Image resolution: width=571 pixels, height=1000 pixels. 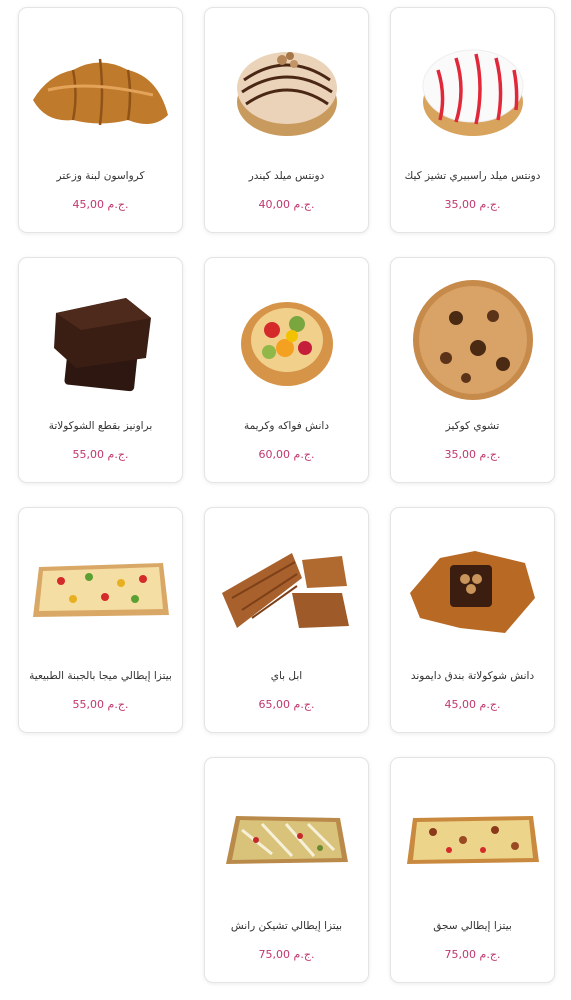 I want to click on product-card-raspberry-donut: دونتس ميلد راسبيري تشيز كيك 35,00 ج.م., so click(x=472, y=120).